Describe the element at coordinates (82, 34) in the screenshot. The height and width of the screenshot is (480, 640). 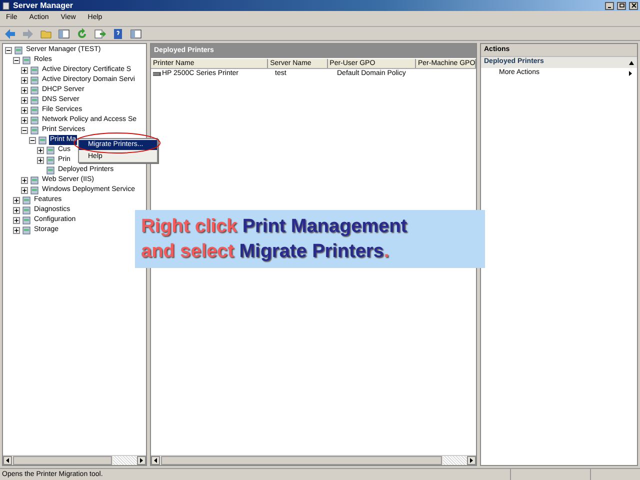
I see `refresh-icon` at that location.